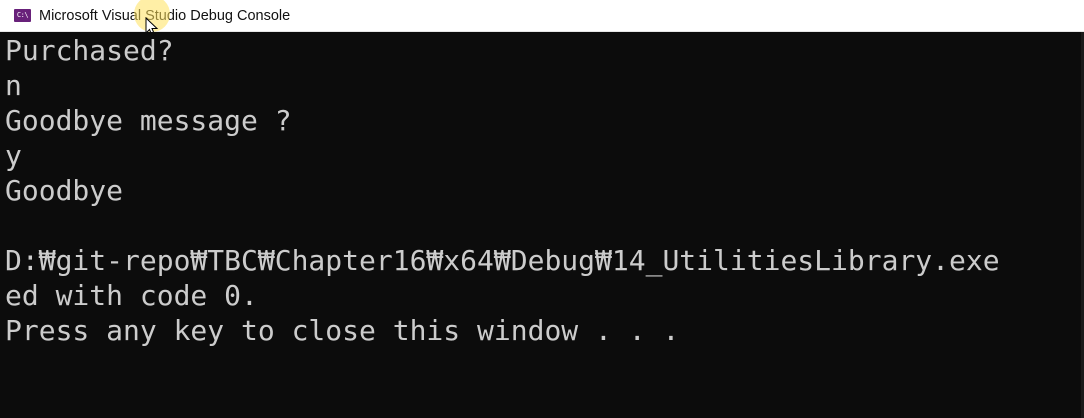 This screenshot has height=418, width=1084. Describe the element at coordinates (64, 190) in the screenshot. I see `console-line: Goodbye` at that location.